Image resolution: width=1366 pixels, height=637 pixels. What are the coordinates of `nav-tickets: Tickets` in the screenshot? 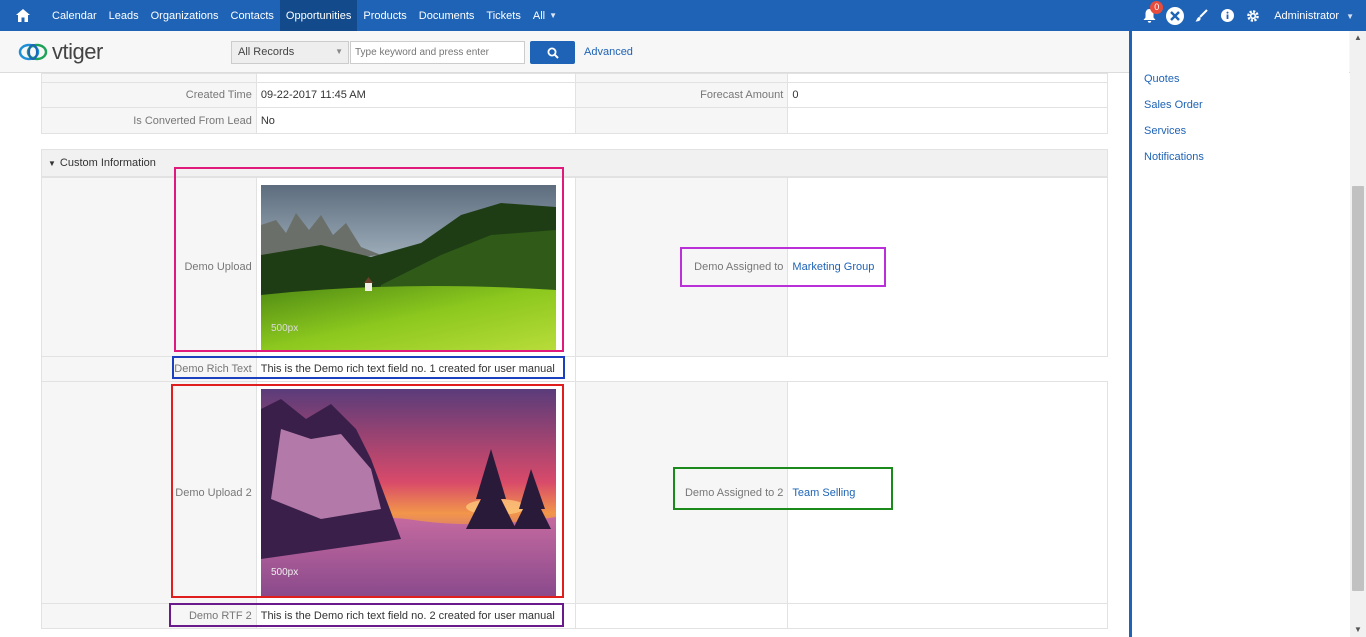 It's located at (503, 15).